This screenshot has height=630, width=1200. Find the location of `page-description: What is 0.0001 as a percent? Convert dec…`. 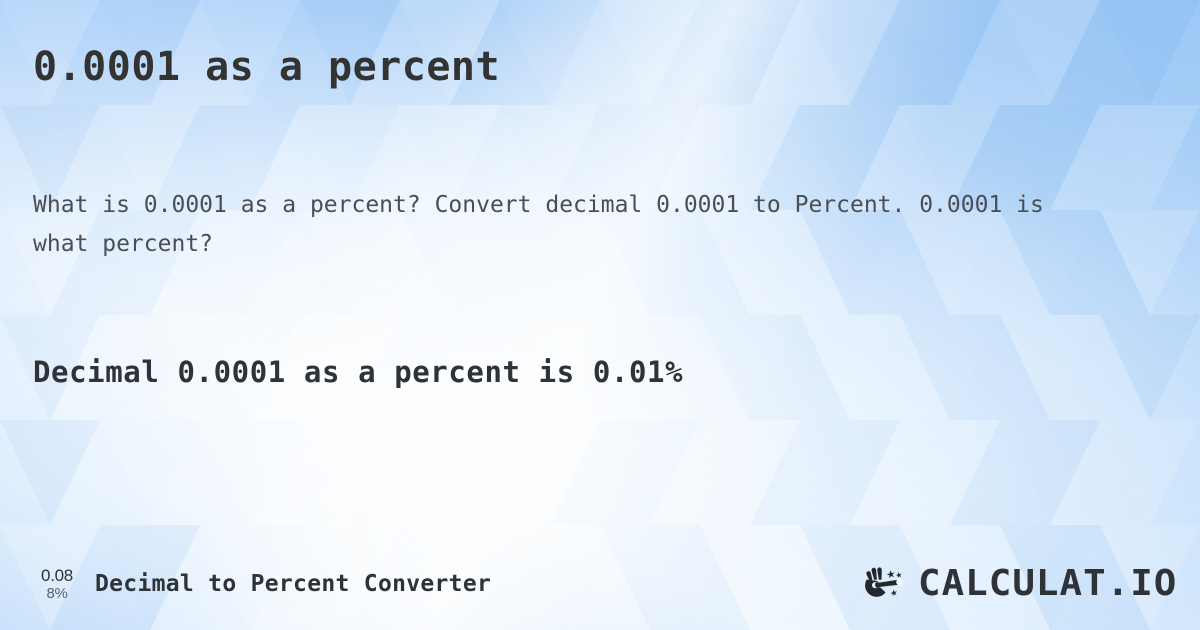

page-description: What is 0.0001 as a percent? Convert dec… is located at coordinates (538, 224).